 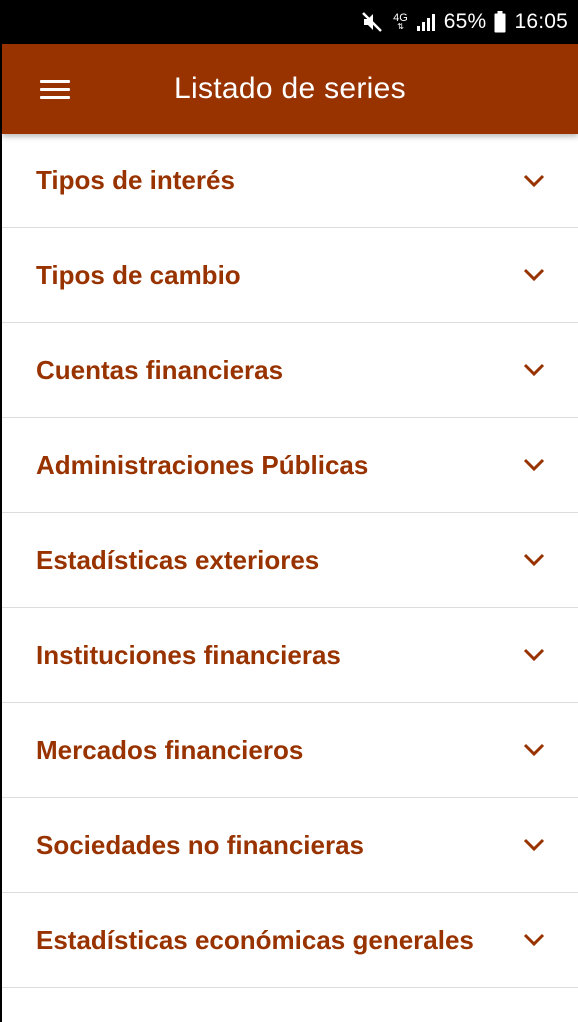 I want to click on network-type-icon: 4G ⇅, so click(x=400, y=21).